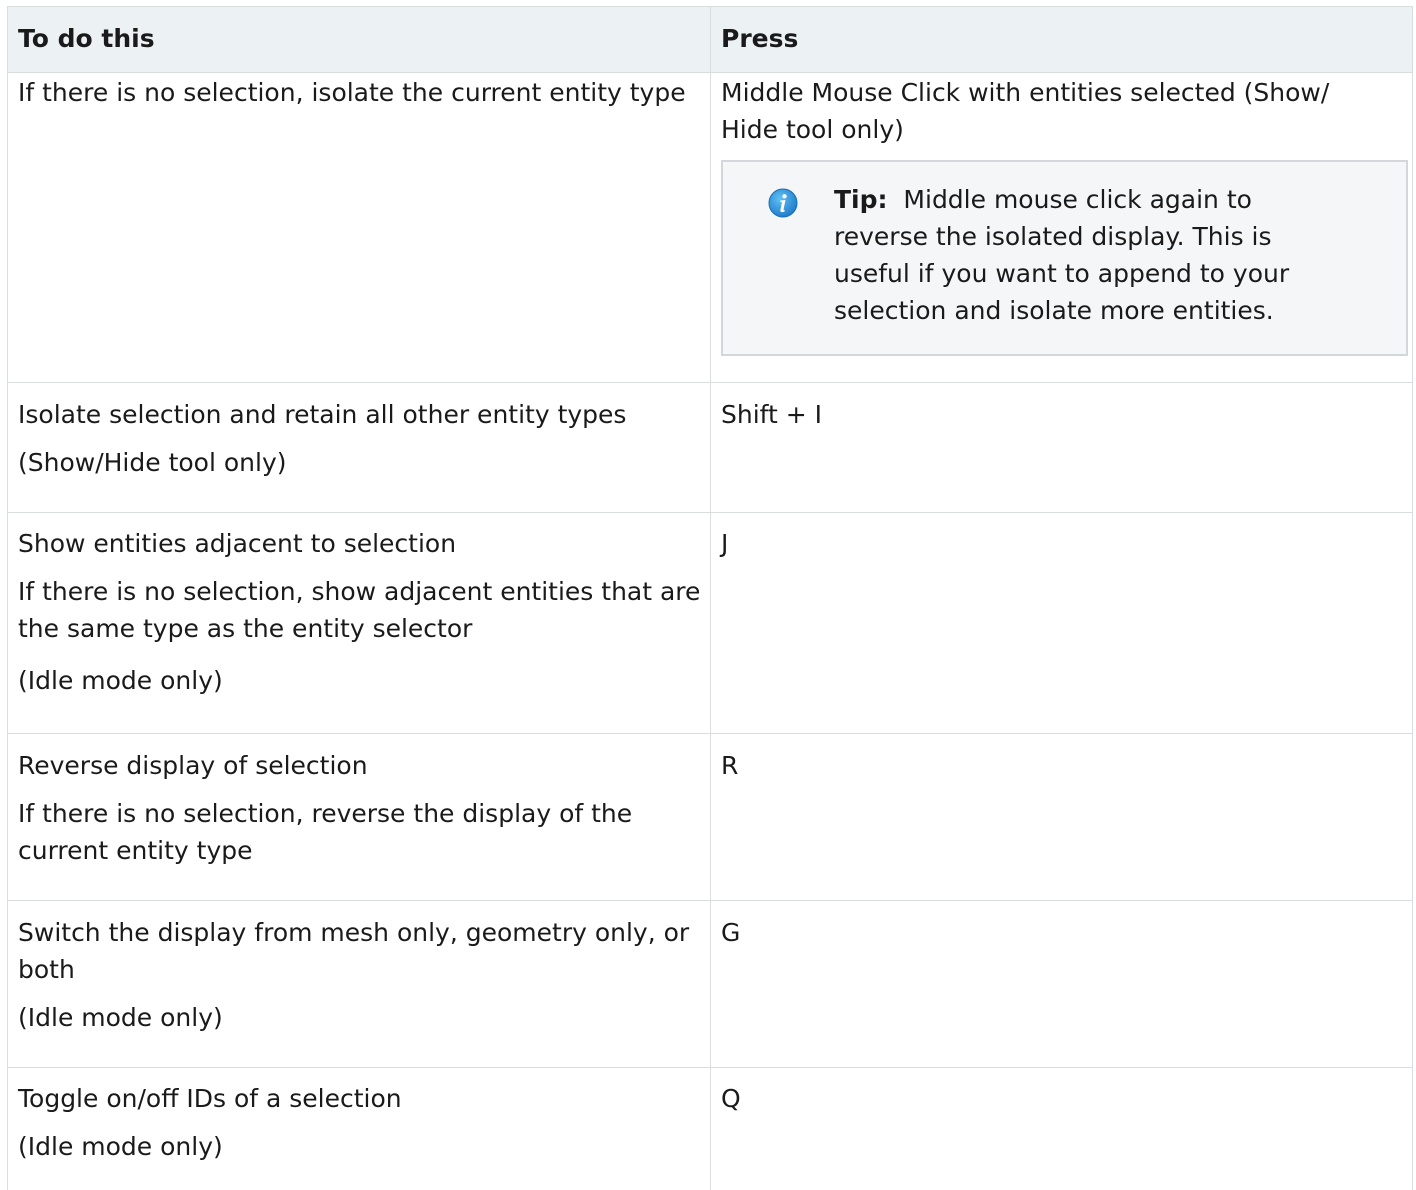 This screenshot has height=1190, width=1416. What do you see at coordinates (731, 1098) in the screenshot?
I see `press-text: Q` at bounding box center [731, 1098].